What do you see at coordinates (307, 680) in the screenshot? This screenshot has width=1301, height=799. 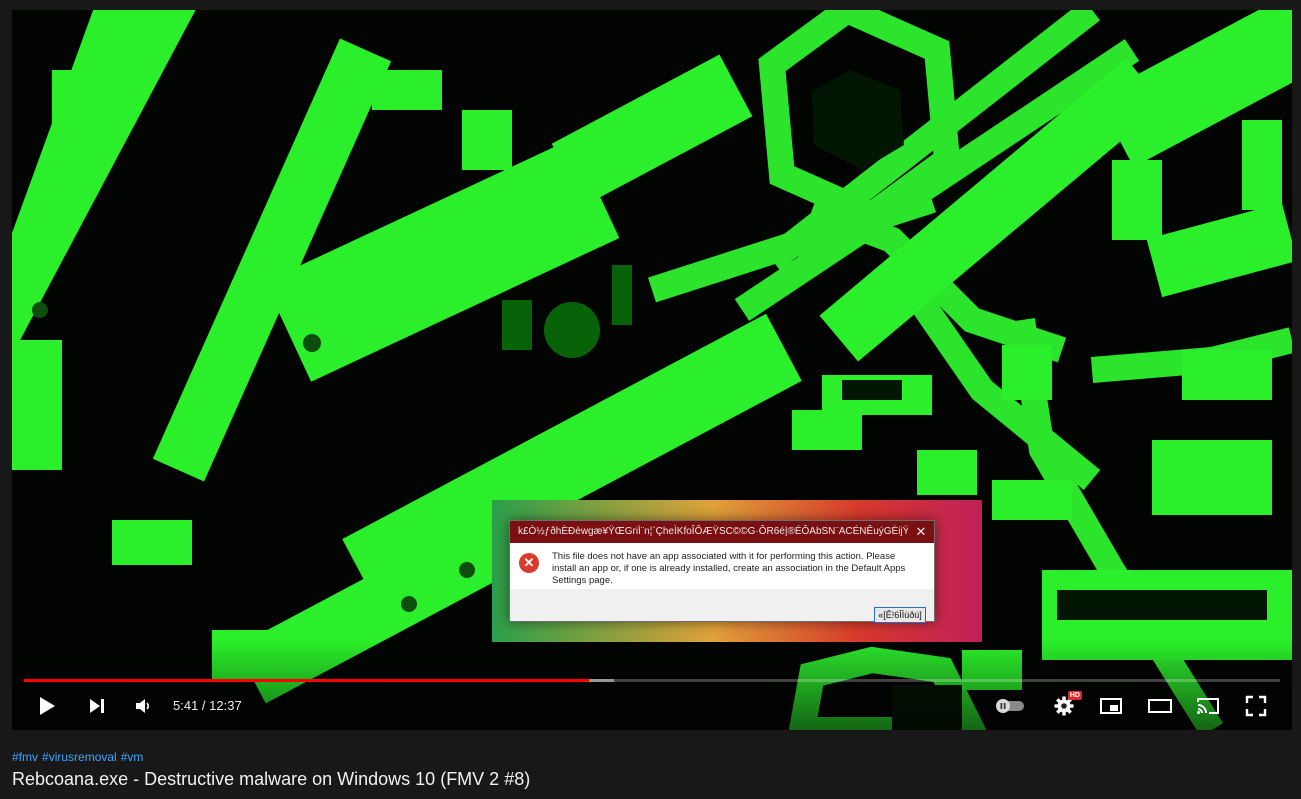 I see `progress-played` at bounding box center [307, 680].